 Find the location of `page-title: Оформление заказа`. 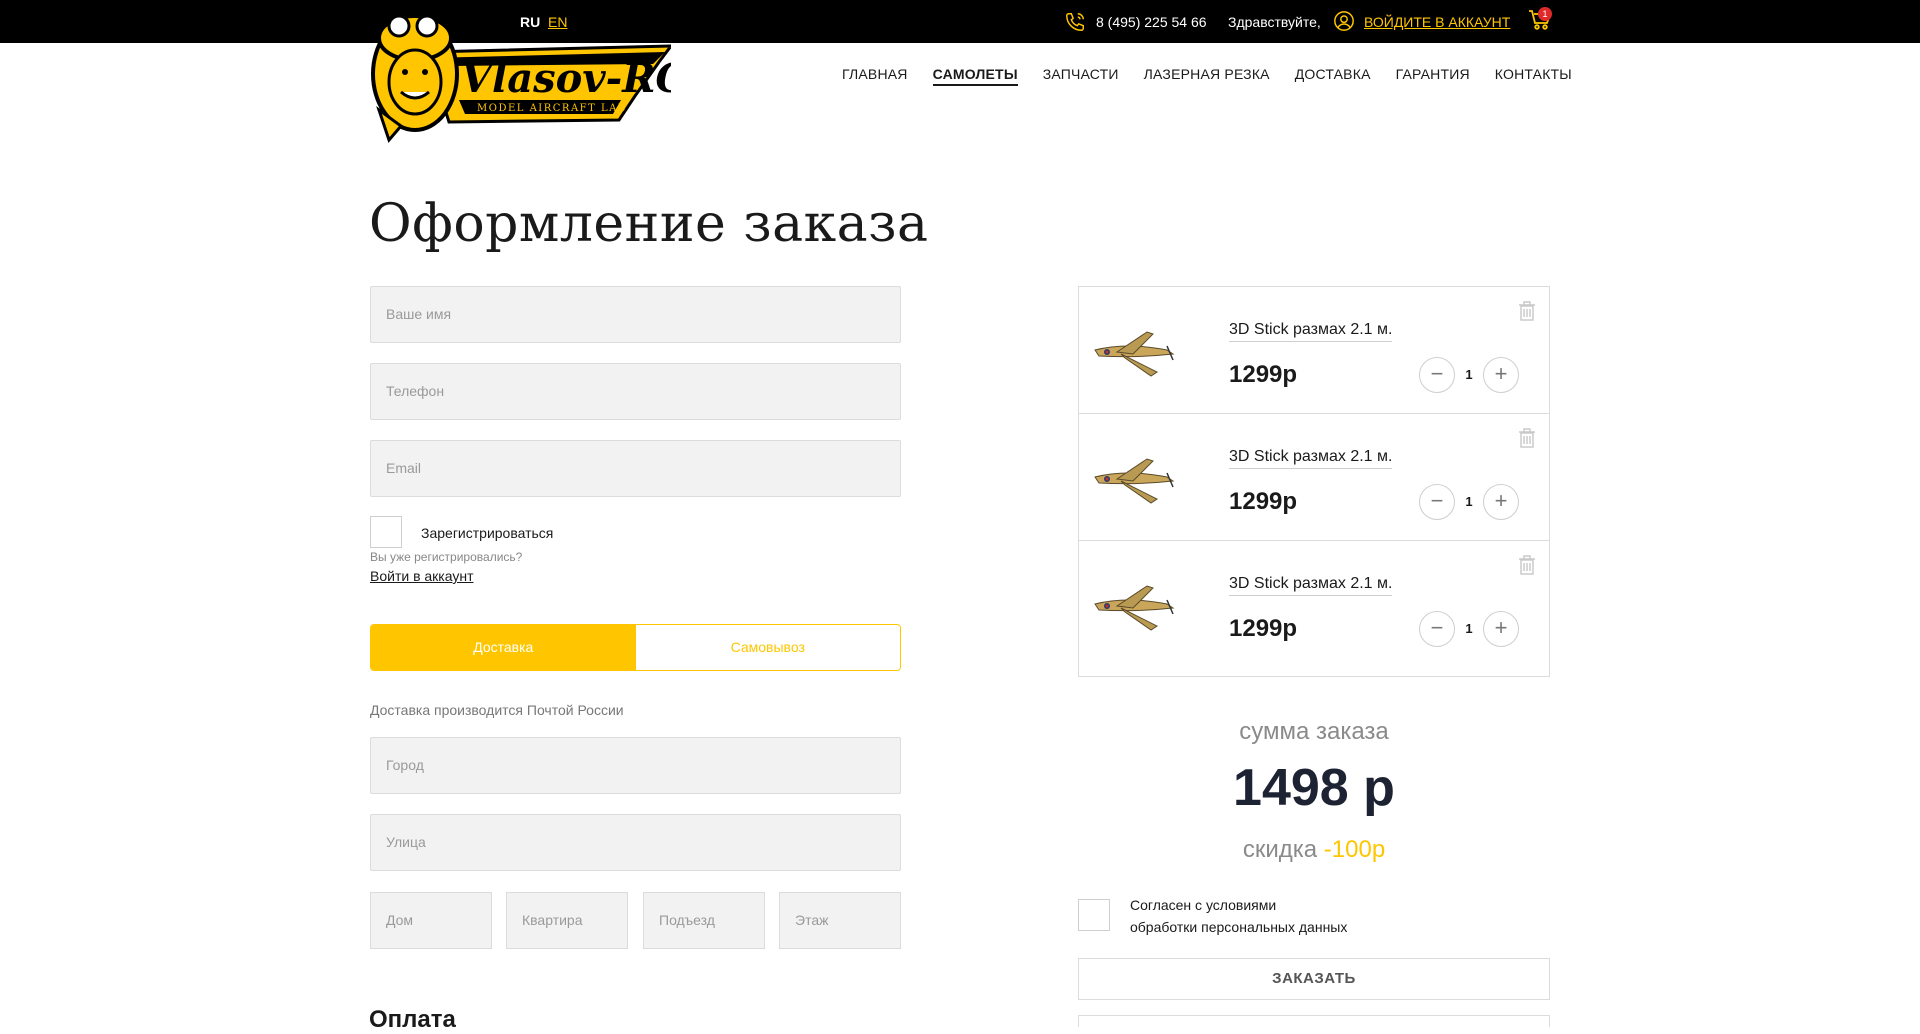

page-title: Оформление заказа is located at coordinates (649, 224).